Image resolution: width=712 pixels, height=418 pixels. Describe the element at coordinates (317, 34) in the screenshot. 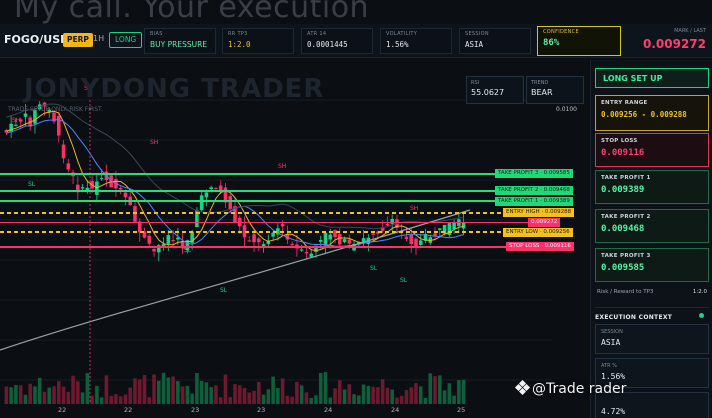

I see `stat-label: ATR 14` at that location.